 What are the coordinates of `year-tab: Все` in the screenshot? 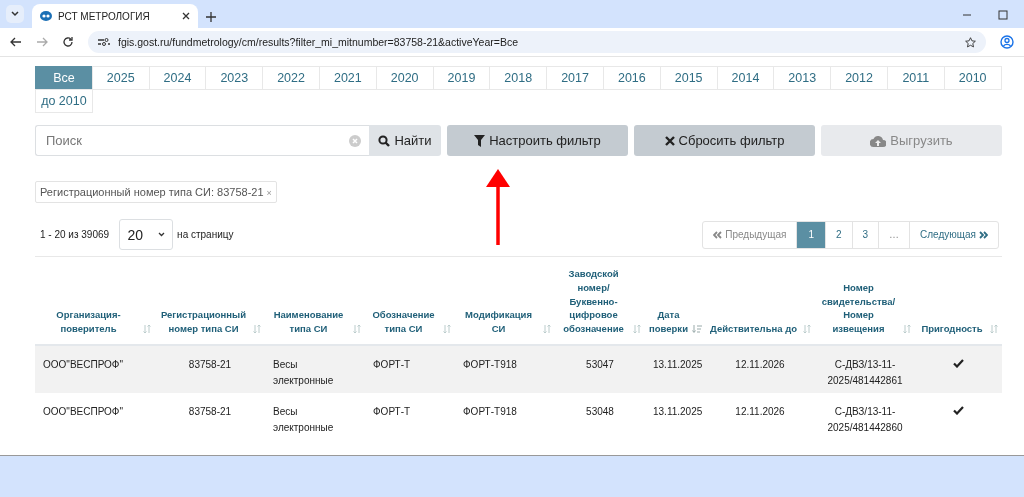 It's located at (64, 78).